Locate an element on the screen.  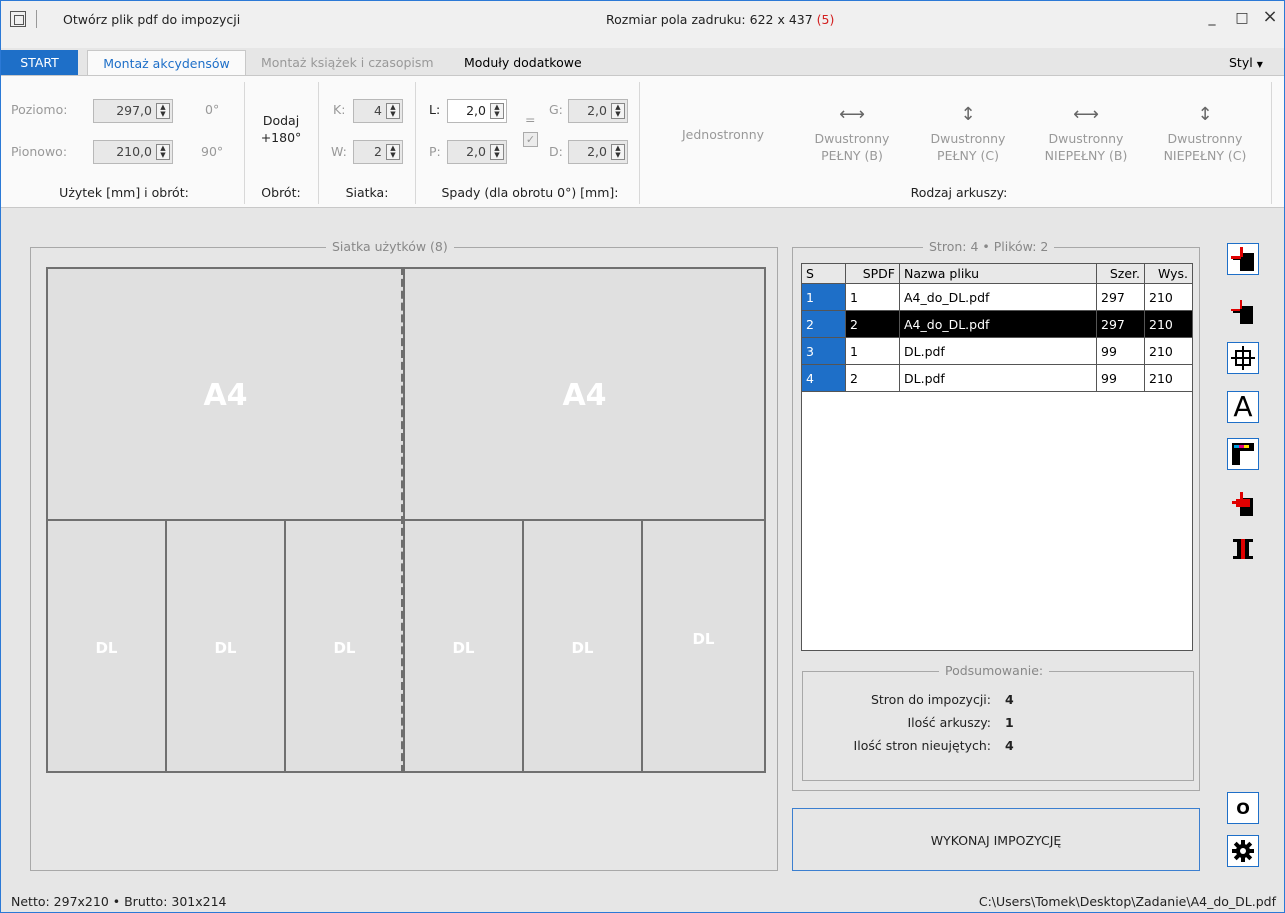
tab-moduly-dodatkowe: Moduły dodatkowe is located at coordinates (523, 62).